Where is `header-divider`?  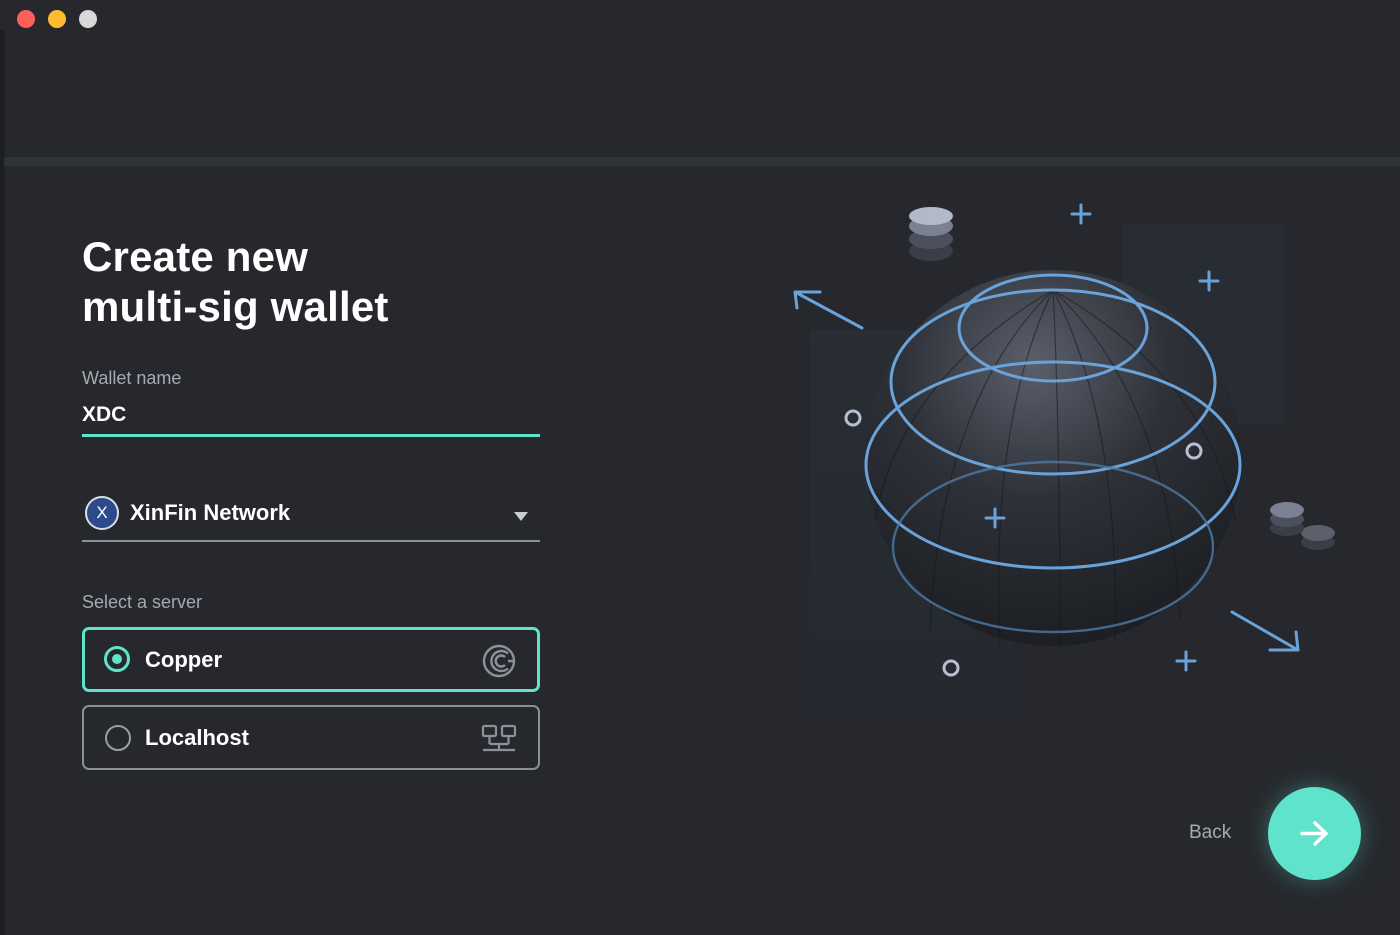
header-divider is located at coordinates (702, 161).